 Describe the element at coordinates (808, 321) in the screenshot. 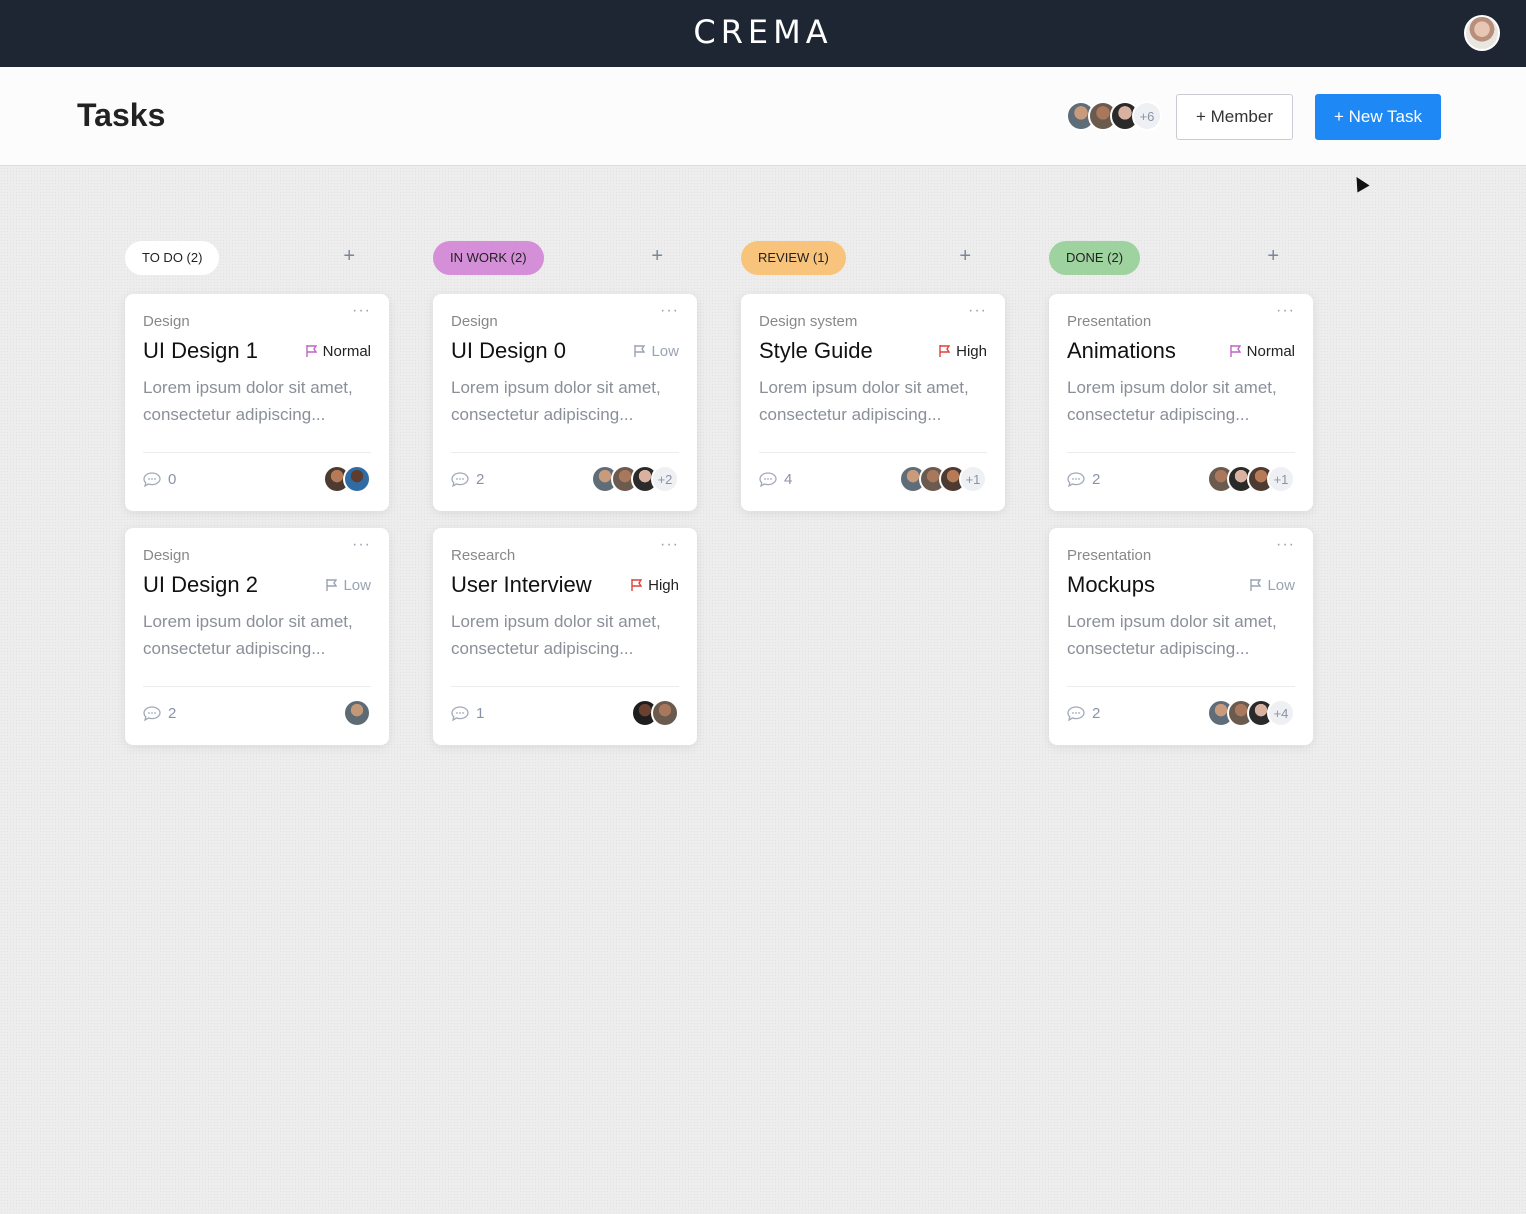

I see `task-category: Design system` at that location.